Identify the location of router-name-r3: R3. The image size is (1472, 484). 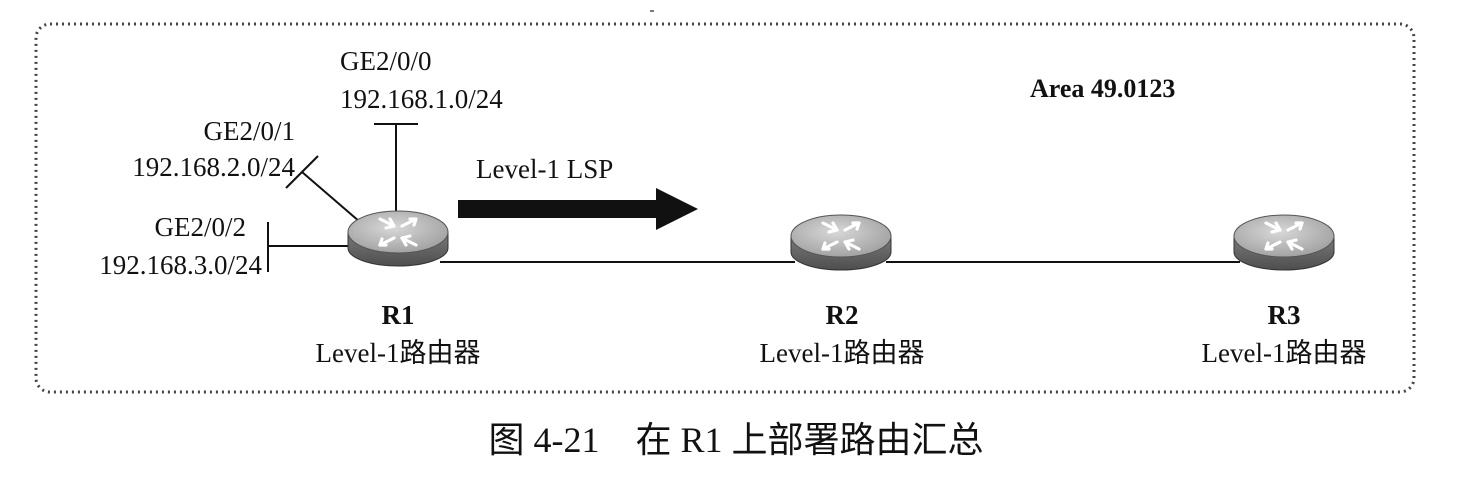
(1284, 315).